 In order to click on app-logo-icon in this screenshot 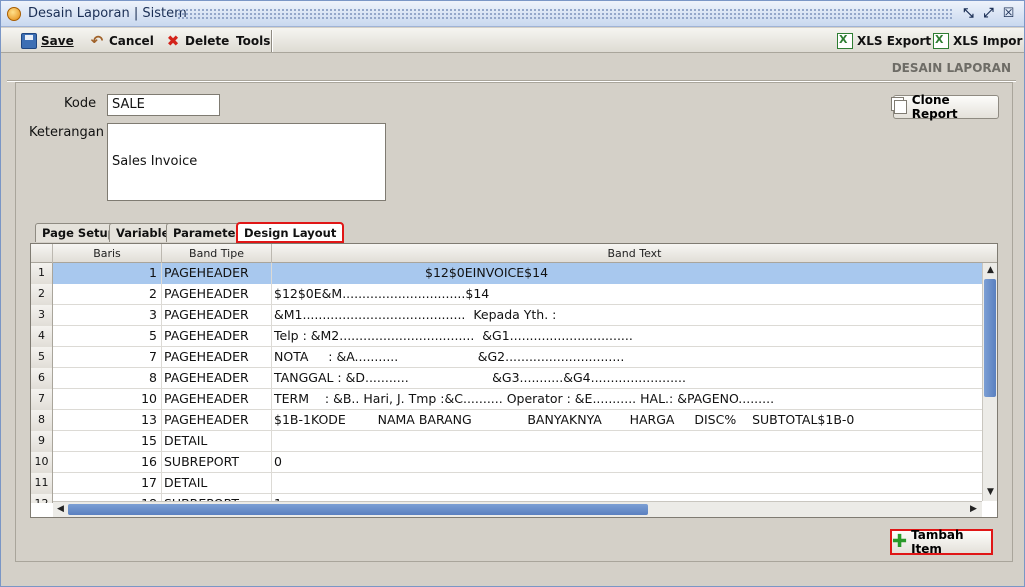, I will do `click(14, 14)`.